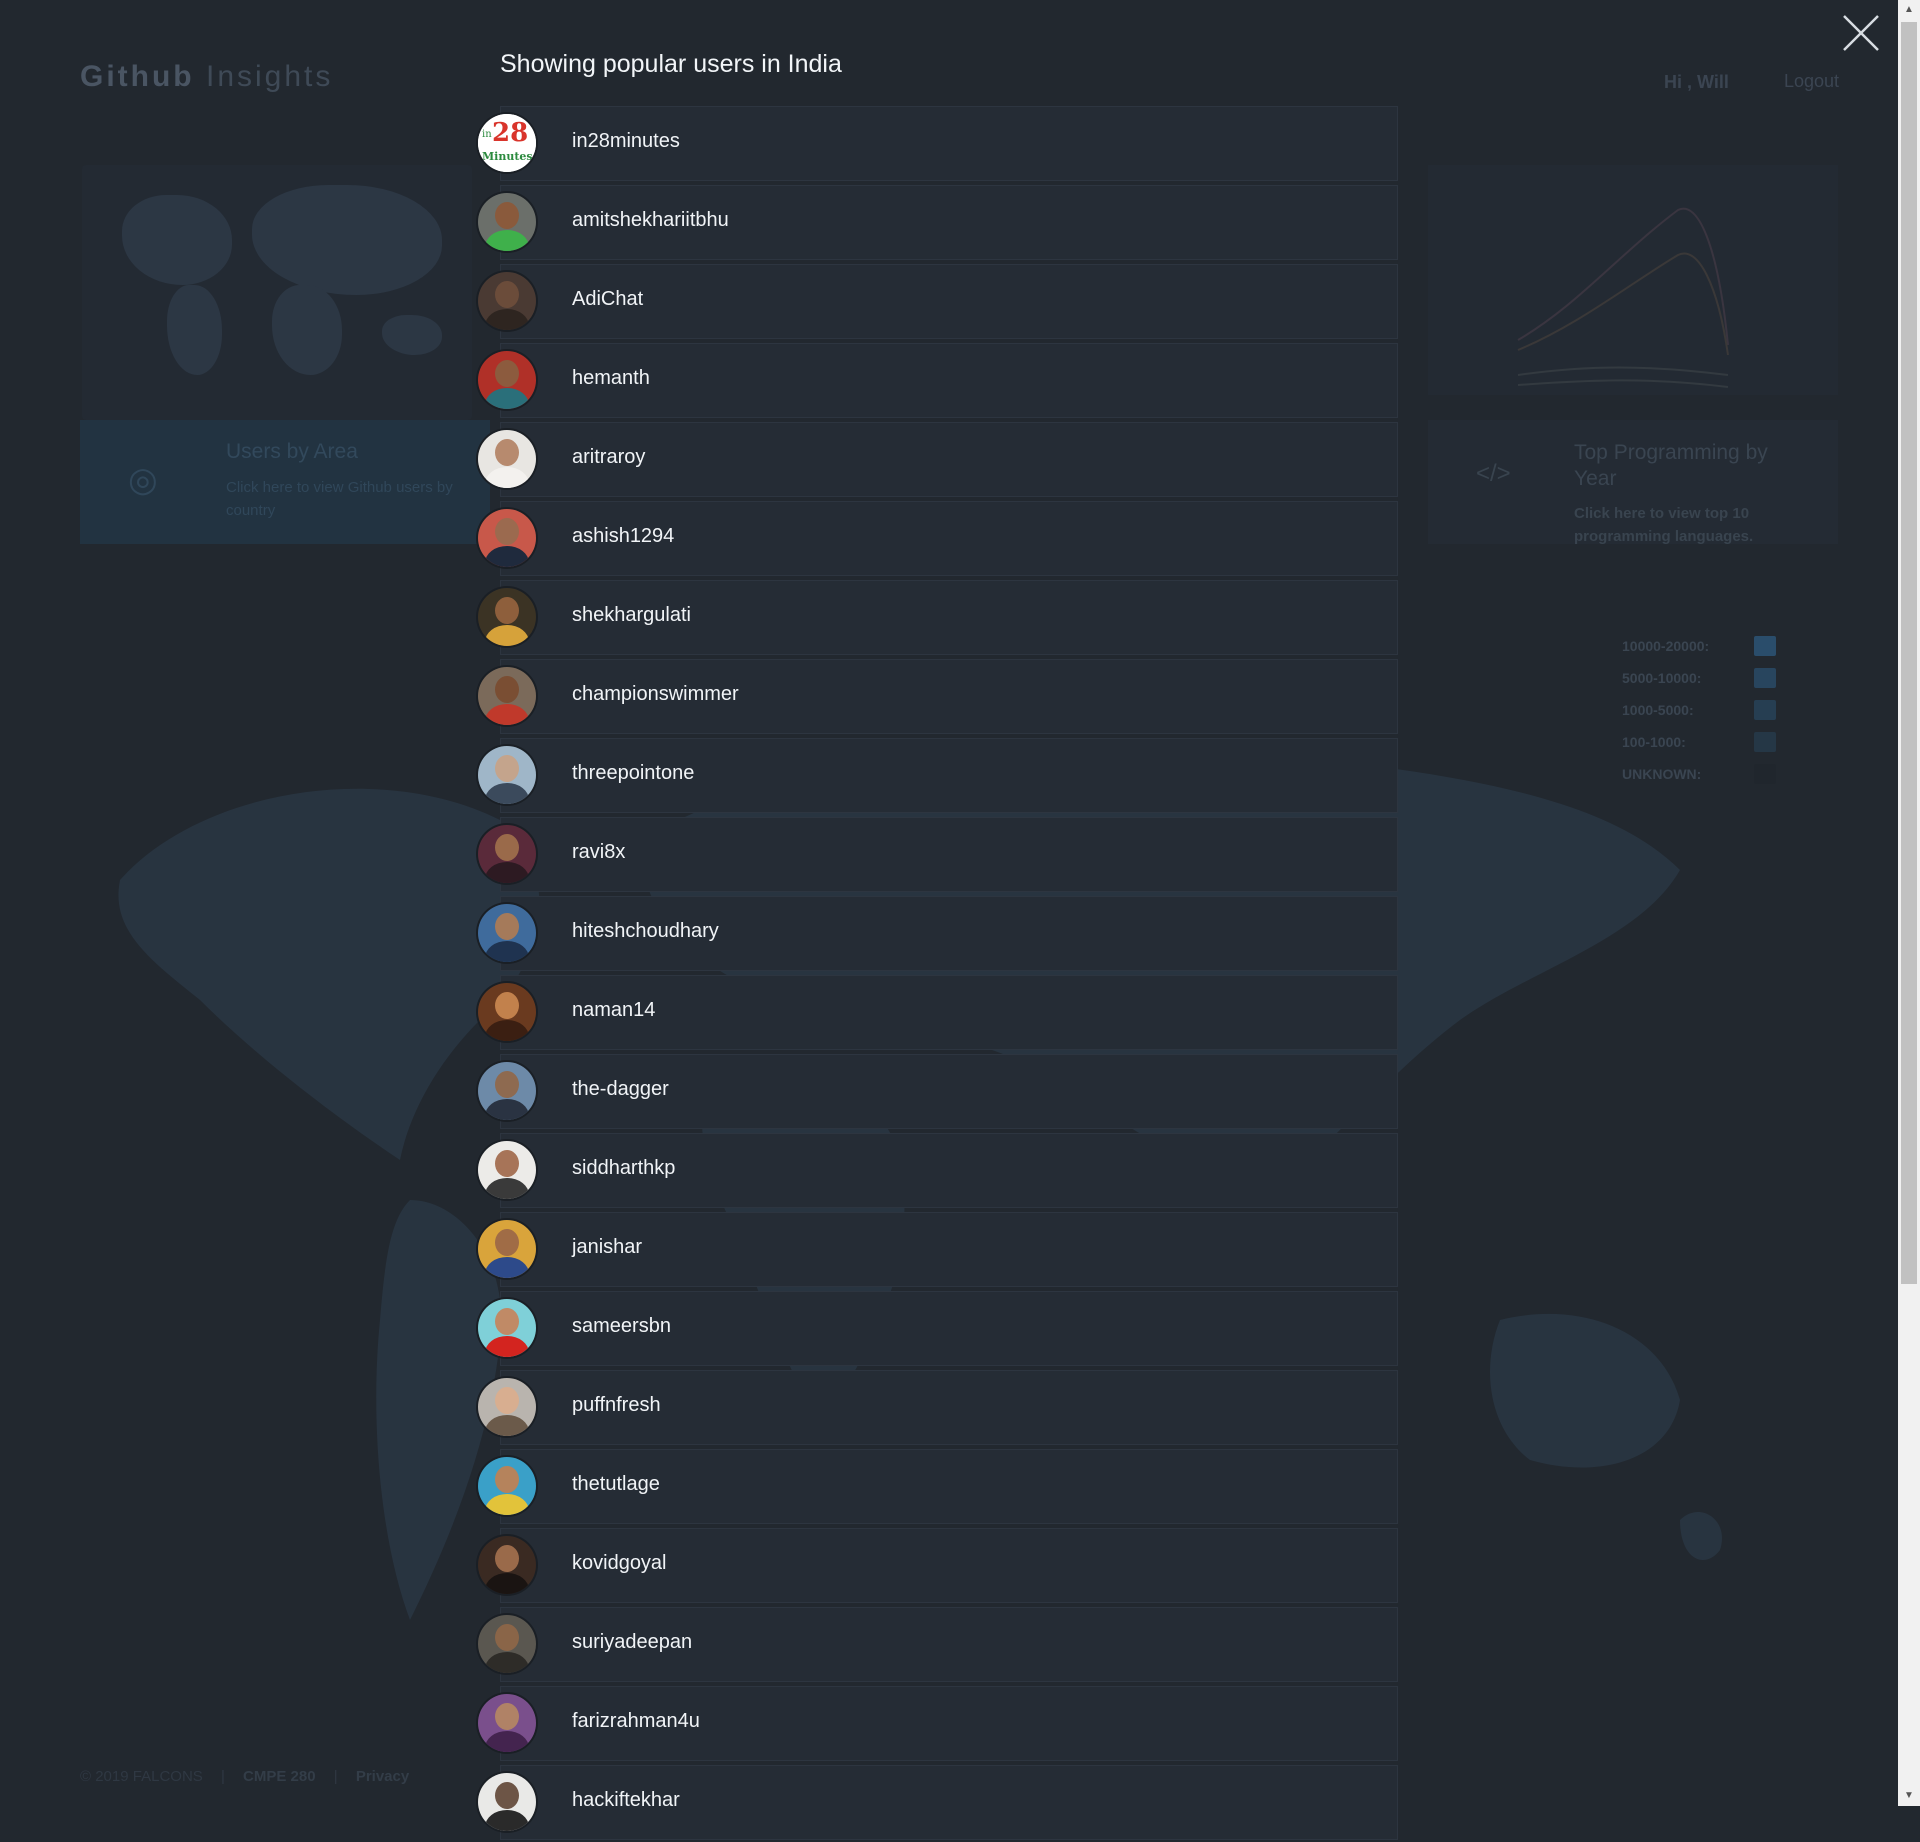 Image resolution: width=1920 pixels, height=1842 pixels. Describe the element at coordinates (631, 615) in the screenshot. I see `user-name: shekhargulati` at that location.